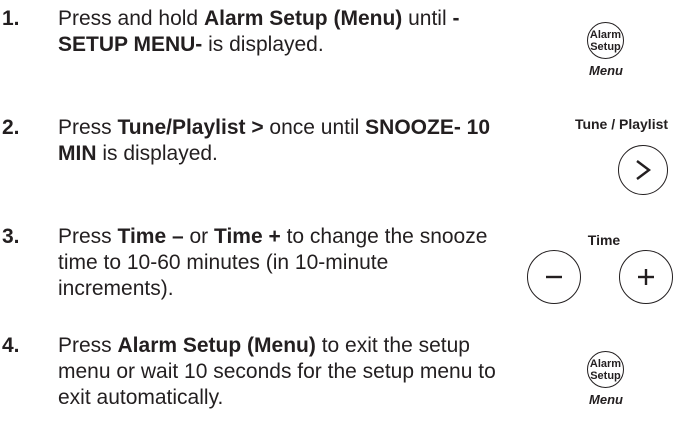  Describe the element at coordinates (11, 127) in the screenshot. I see `step-number: 2.` at that location.